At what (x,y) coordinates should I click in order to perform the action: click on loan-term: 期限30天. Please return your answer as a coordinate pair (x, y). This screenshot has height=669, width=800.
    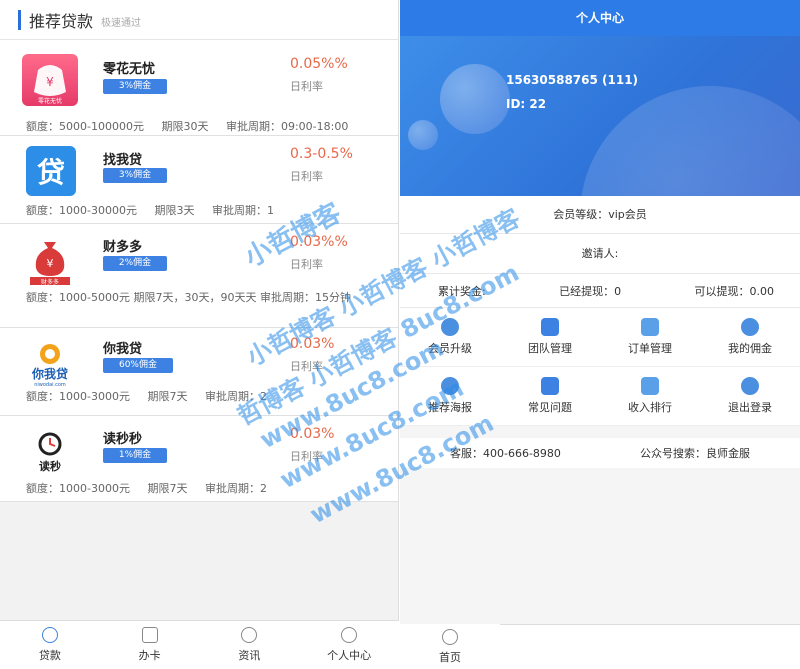
    Looking at the image, I should click on (185, 126).